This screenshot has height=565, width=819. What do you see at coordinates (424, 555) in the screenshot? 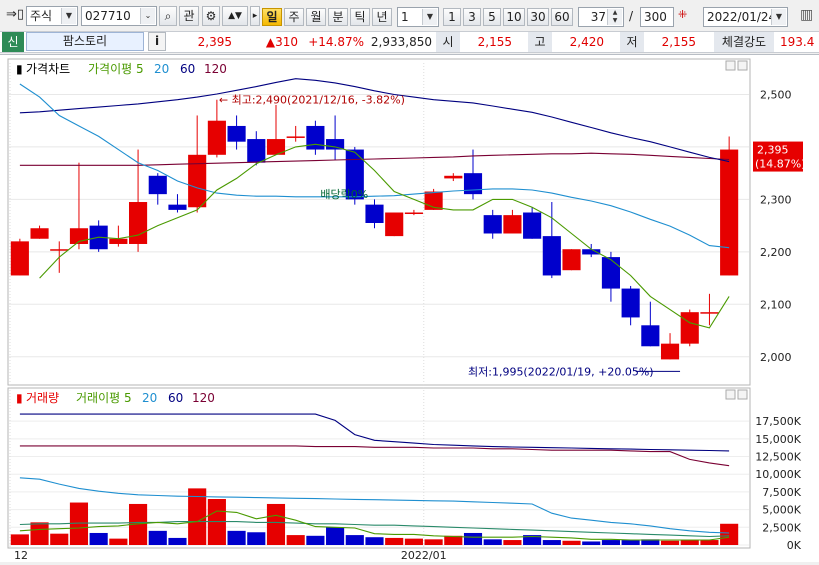
I see `x-tick-label: 2022/01` at bounding box center [424, 555].